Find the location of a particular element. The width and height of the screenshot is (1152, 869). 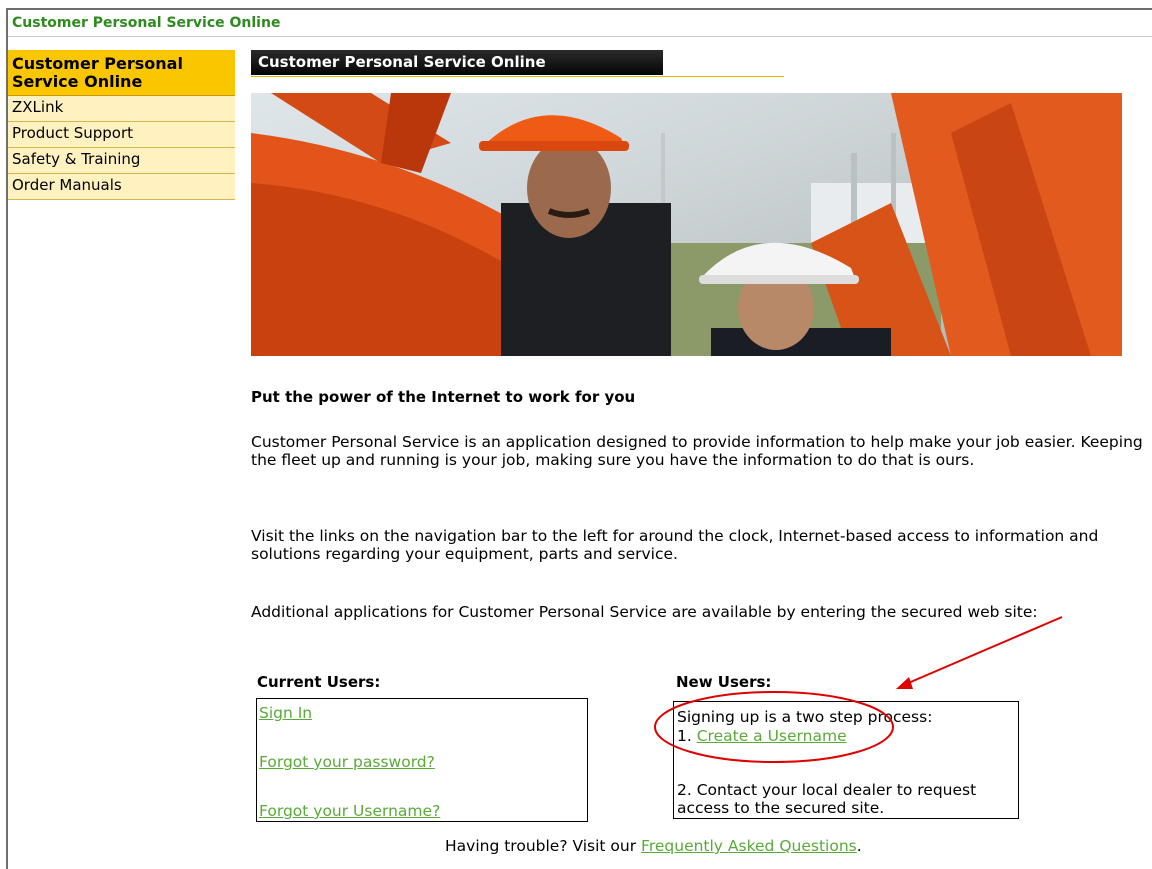

app-title: Customer Personal Service Online is located at coordinates (146, 23).